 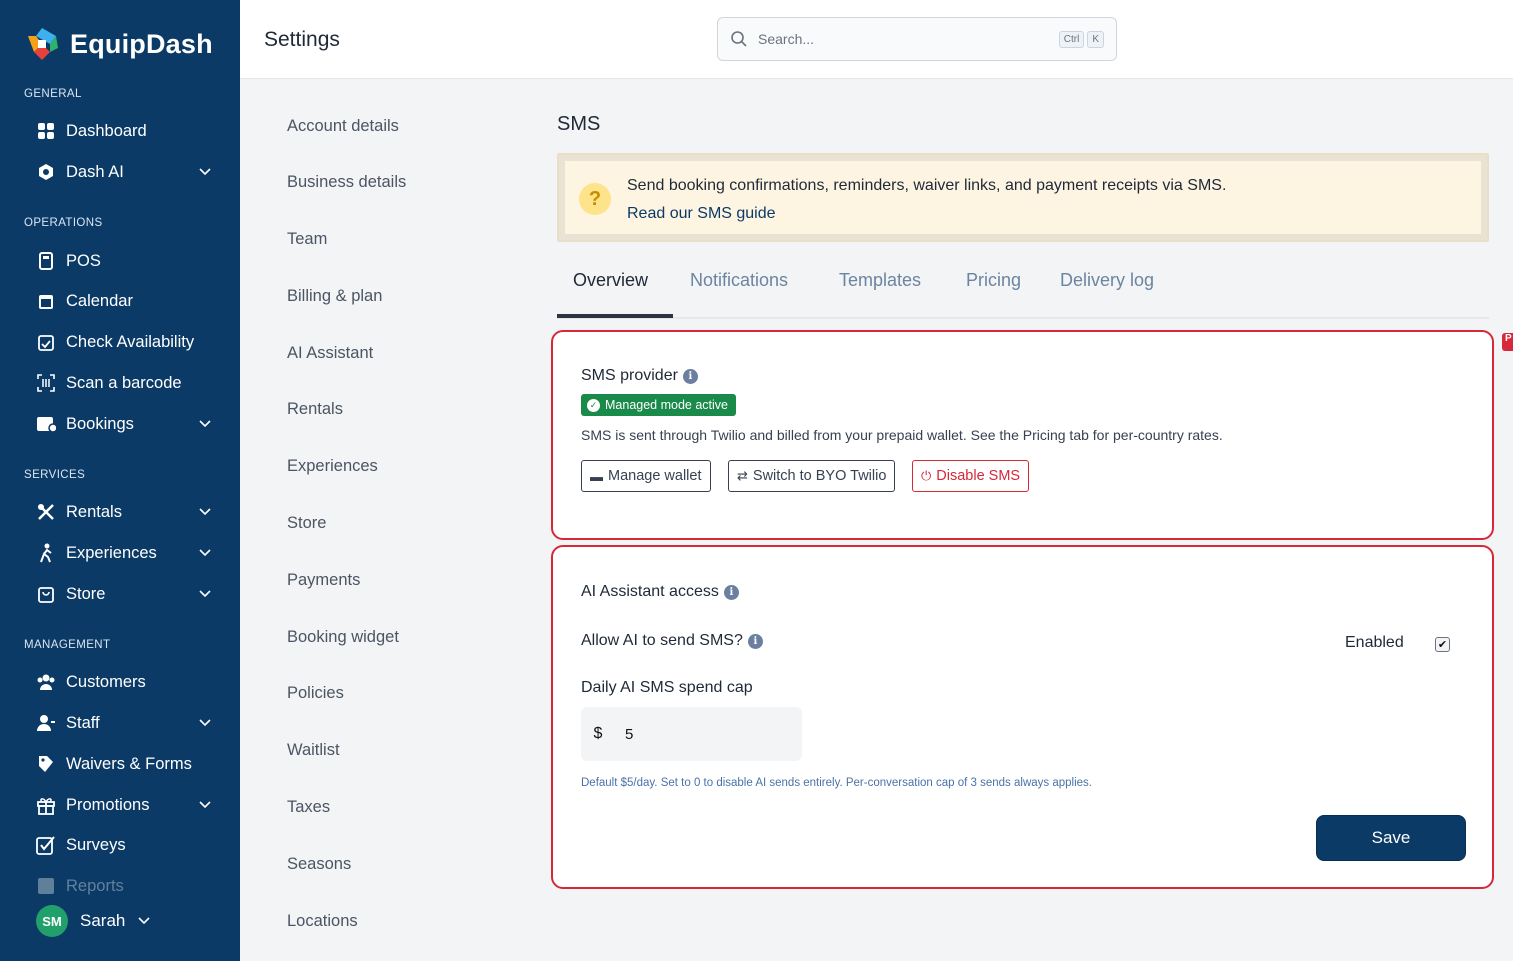 What do you see at coordinates (83, 260) in the screenshot?
I see `sidebar-item-label: POS` at bounding box center [83, 260].